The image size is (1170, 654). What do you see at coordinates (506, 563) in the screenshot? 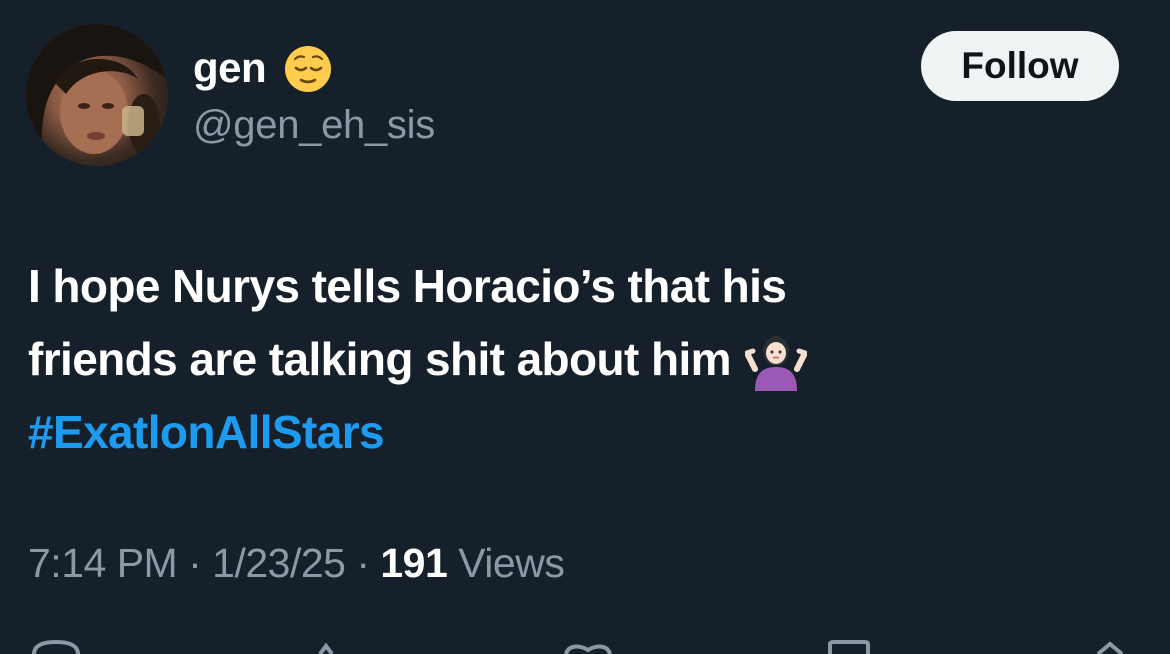
I see `views-label: Views` at bounding box center [506, 563].